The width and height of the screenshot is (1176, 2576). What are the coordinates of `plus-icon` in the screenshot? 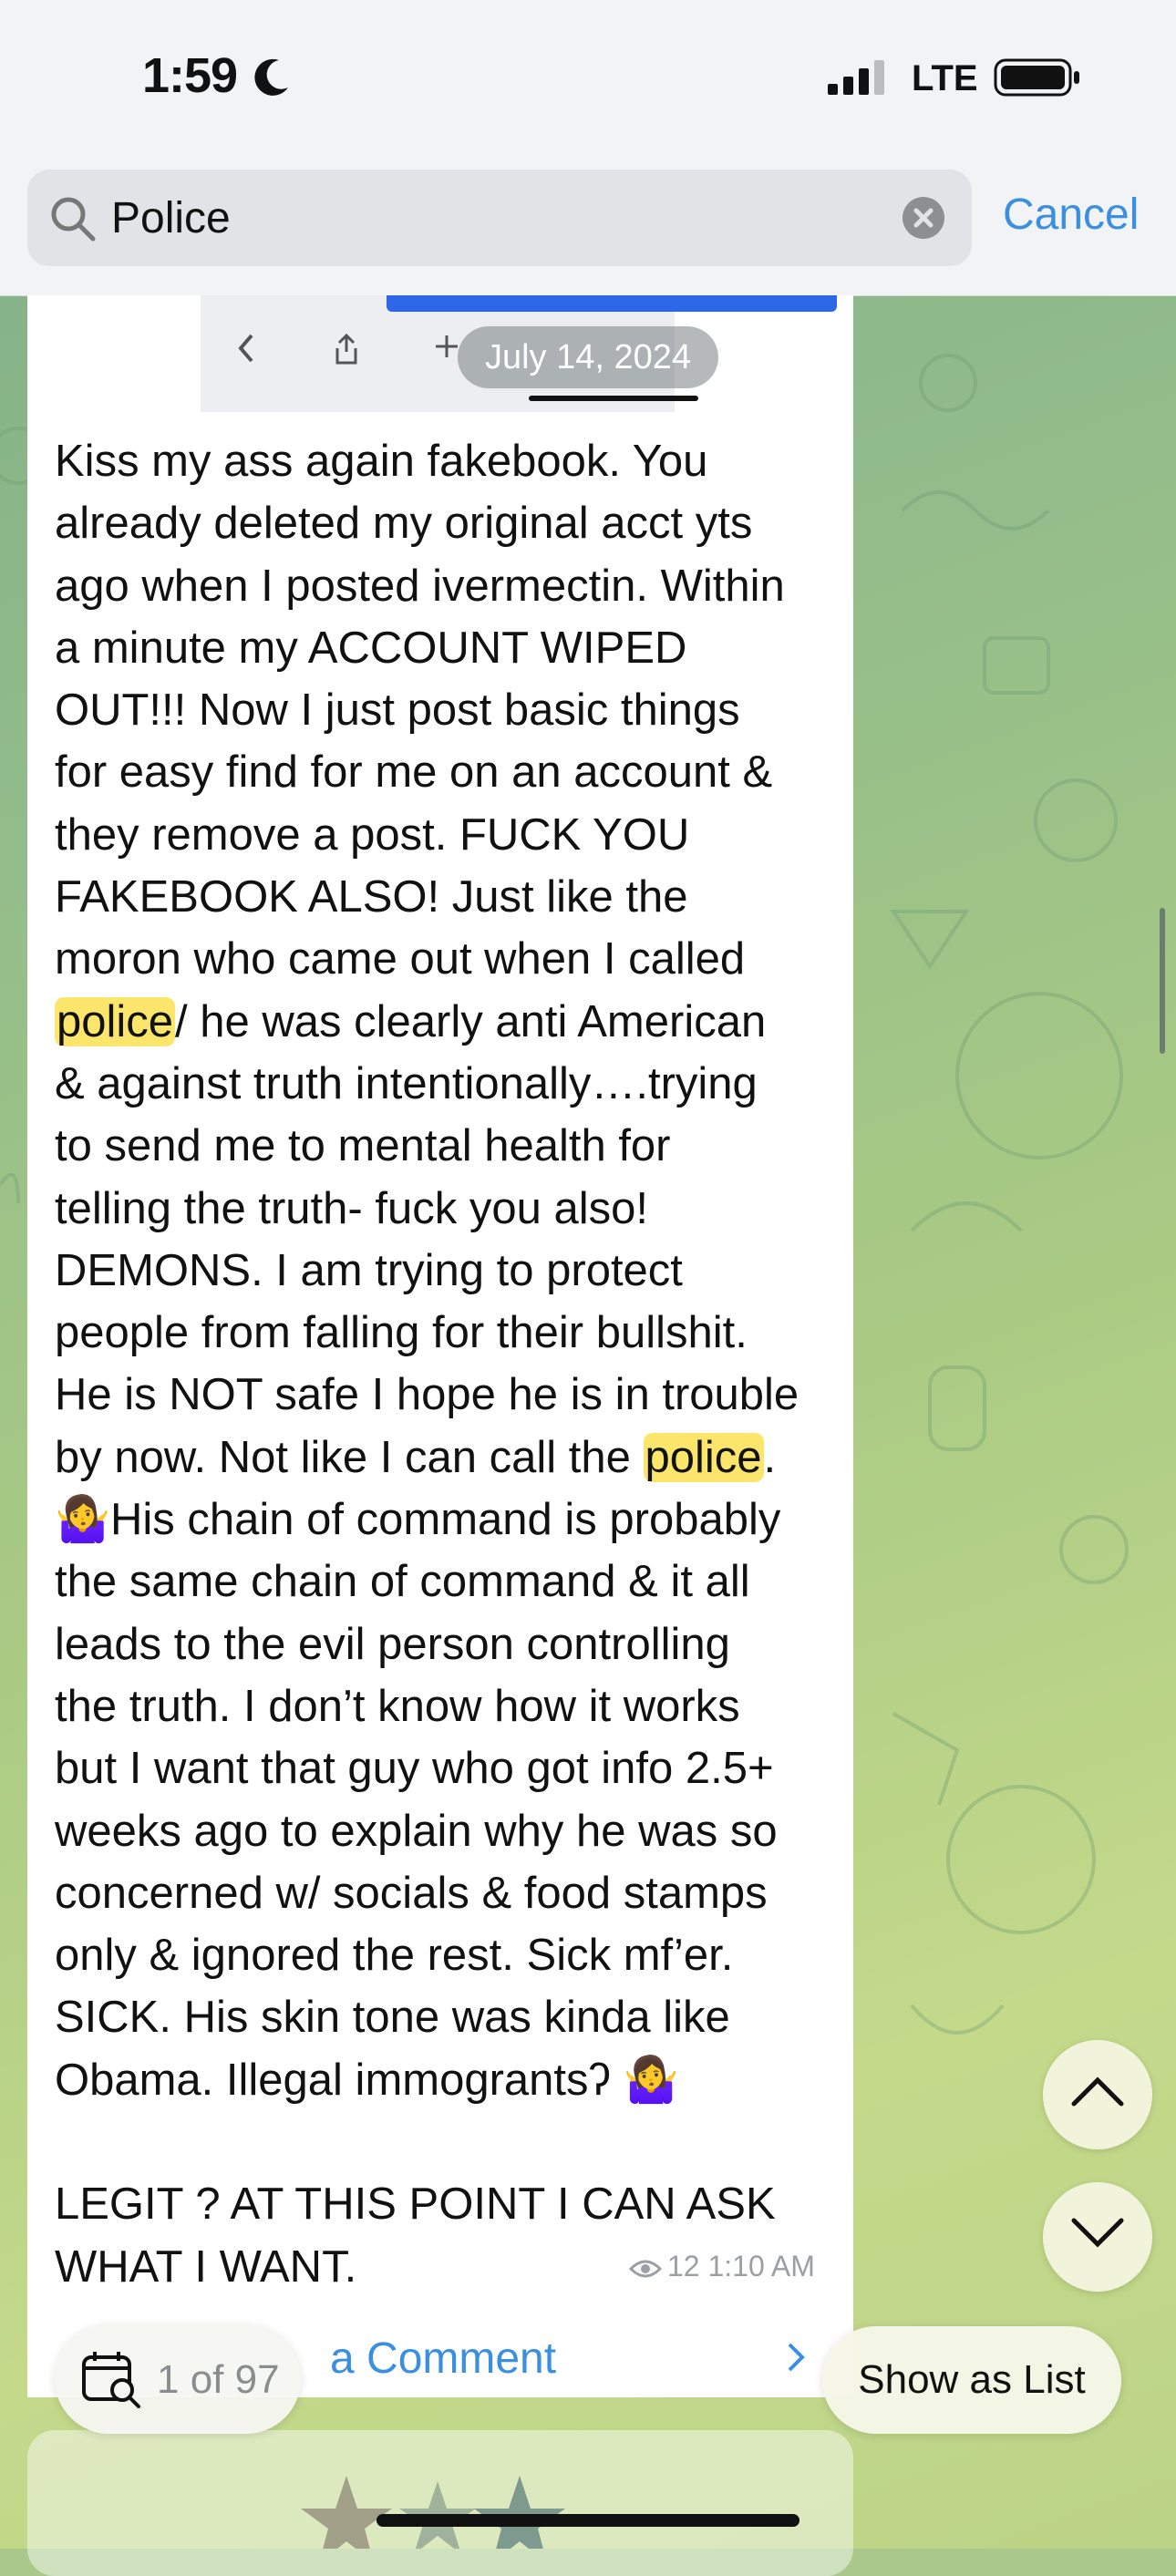 It's located at (447, 346).